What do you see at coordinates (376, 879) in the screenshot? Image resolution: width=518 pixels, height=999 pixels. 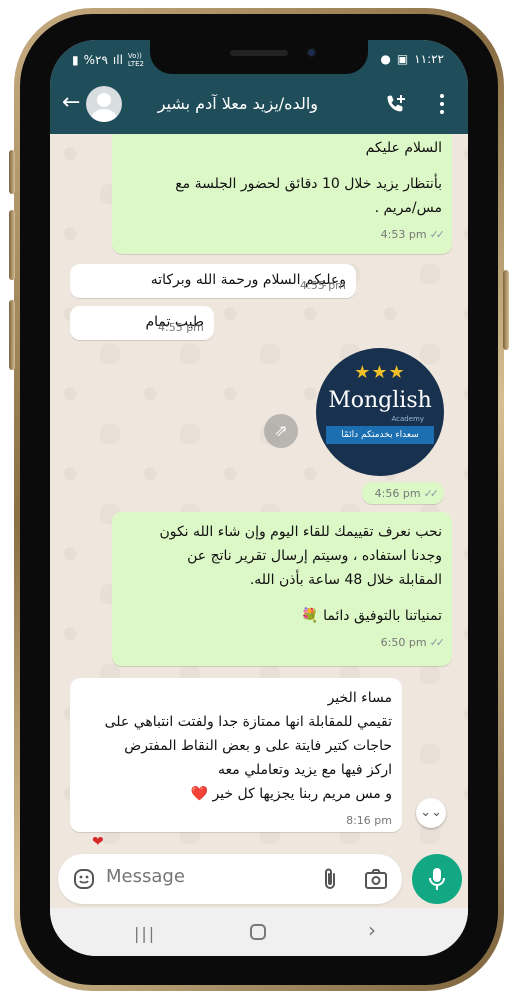 I see `camera-icon` at bounding box center [376, 879].